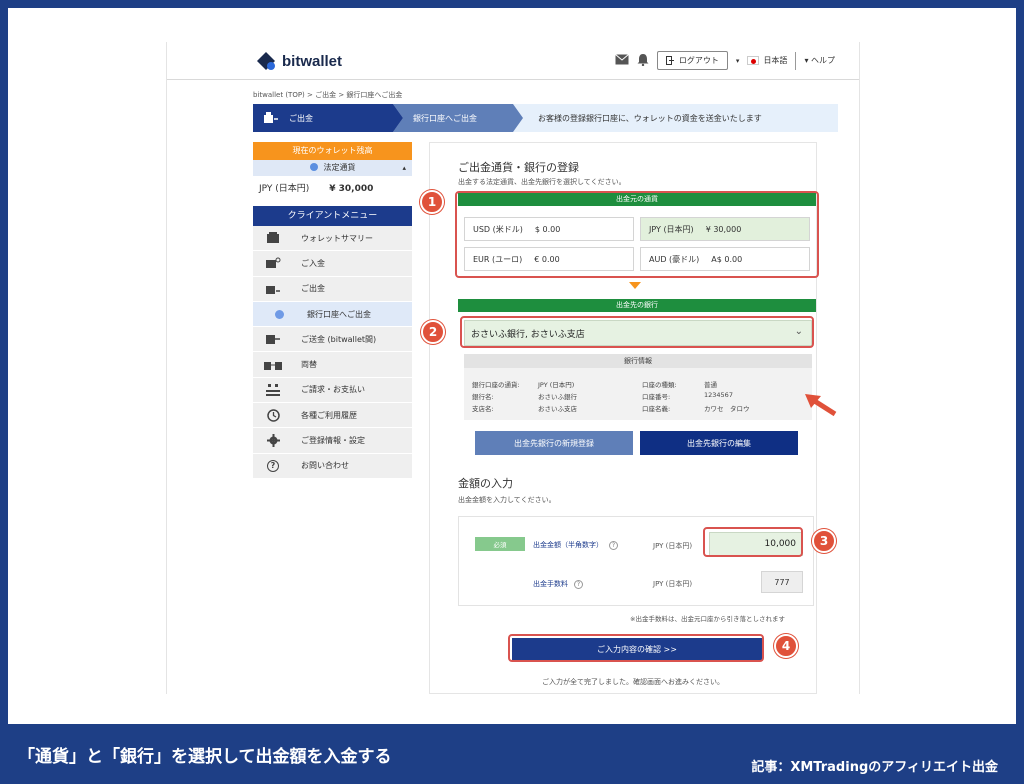  I want to click on currency-icon, so click(313, 167).